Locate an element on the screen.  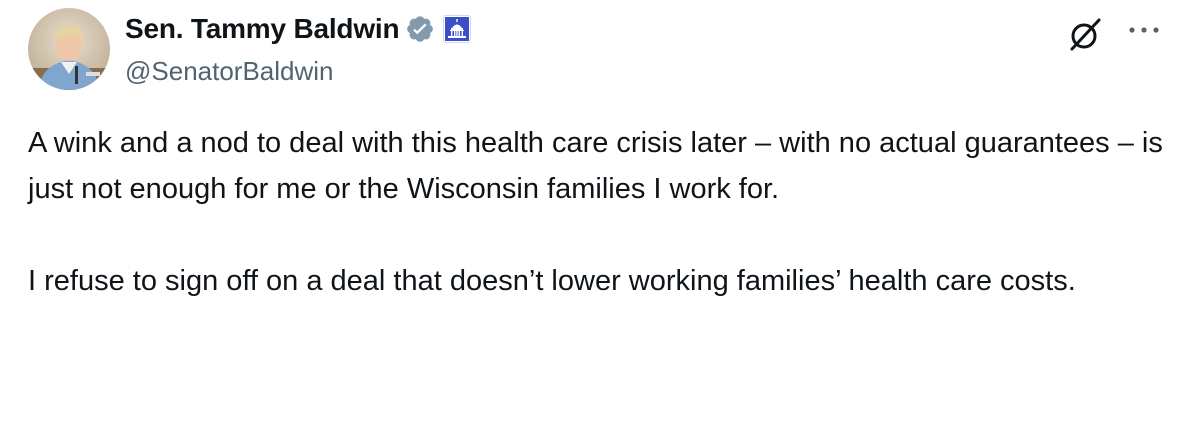
author-handle: @SenatorBaldwin is located at coordinates (298, 71).